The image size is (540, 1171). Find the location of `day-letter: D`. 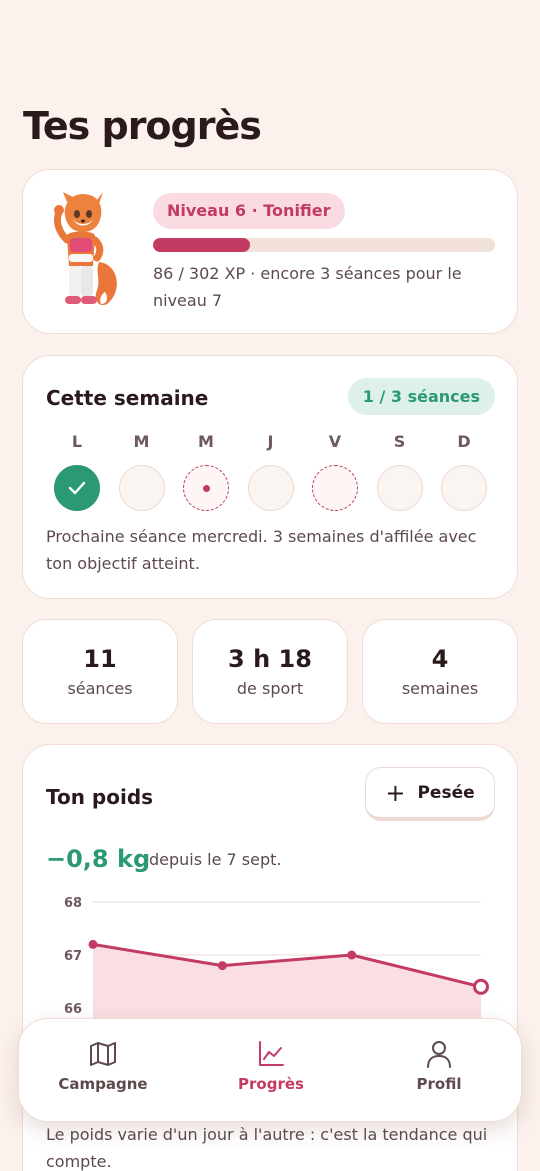

day-letter: D is located at coordinates (464, 441).